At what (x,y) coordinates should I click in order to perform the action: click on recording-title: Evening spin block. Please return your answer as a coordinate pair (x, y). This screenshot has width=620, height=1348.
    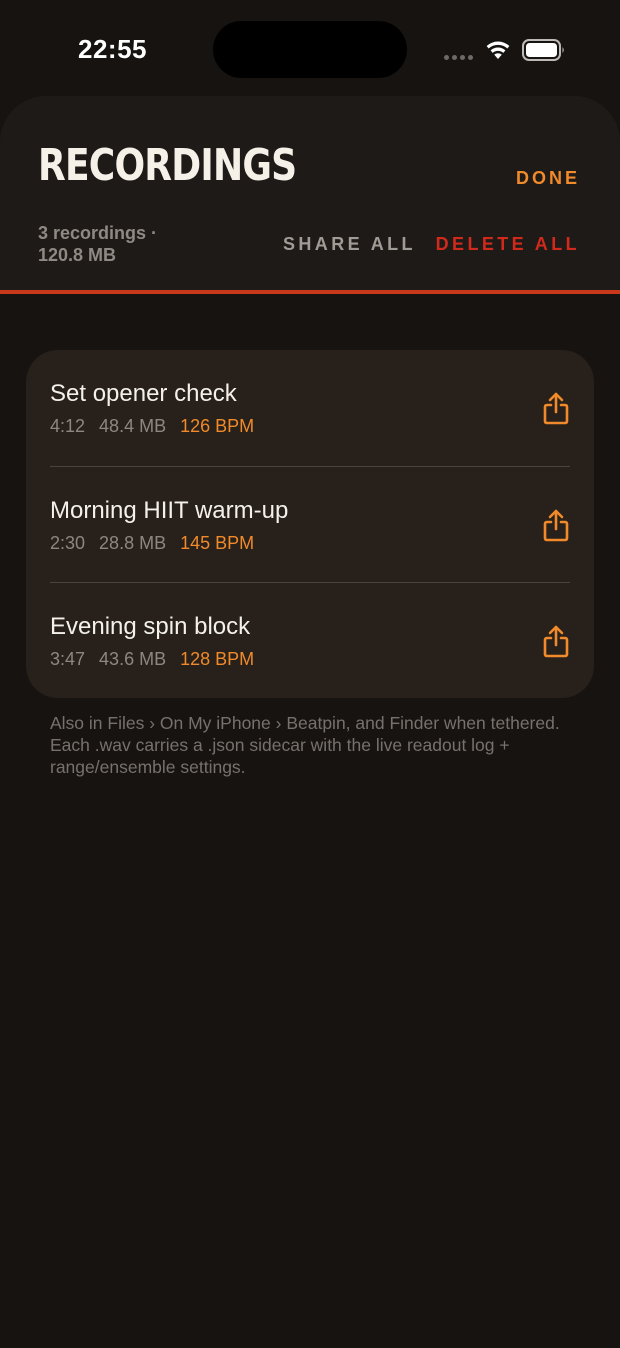
    Looking at the image, I should click on (150, 626).